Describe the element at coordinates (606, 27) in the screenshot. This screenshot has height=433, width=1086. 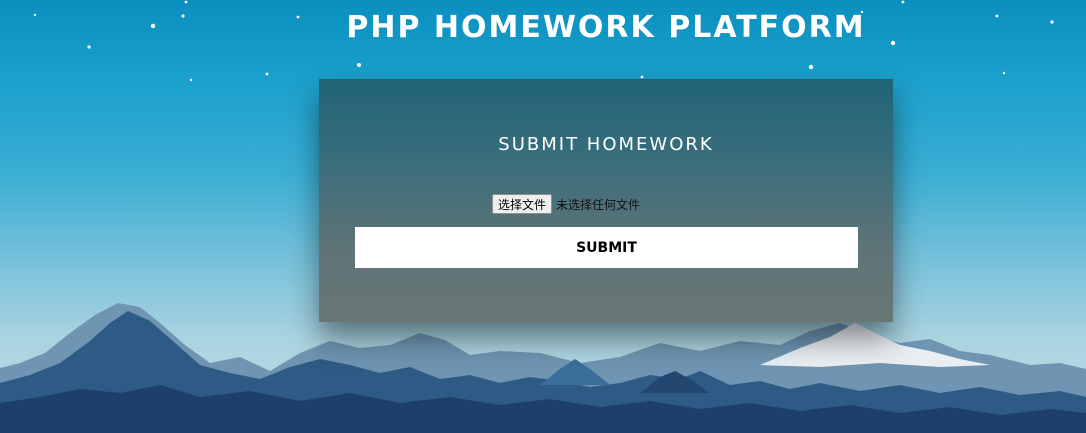
I see `site-title: PHP HOMEWORK PLATFORM` at that location.